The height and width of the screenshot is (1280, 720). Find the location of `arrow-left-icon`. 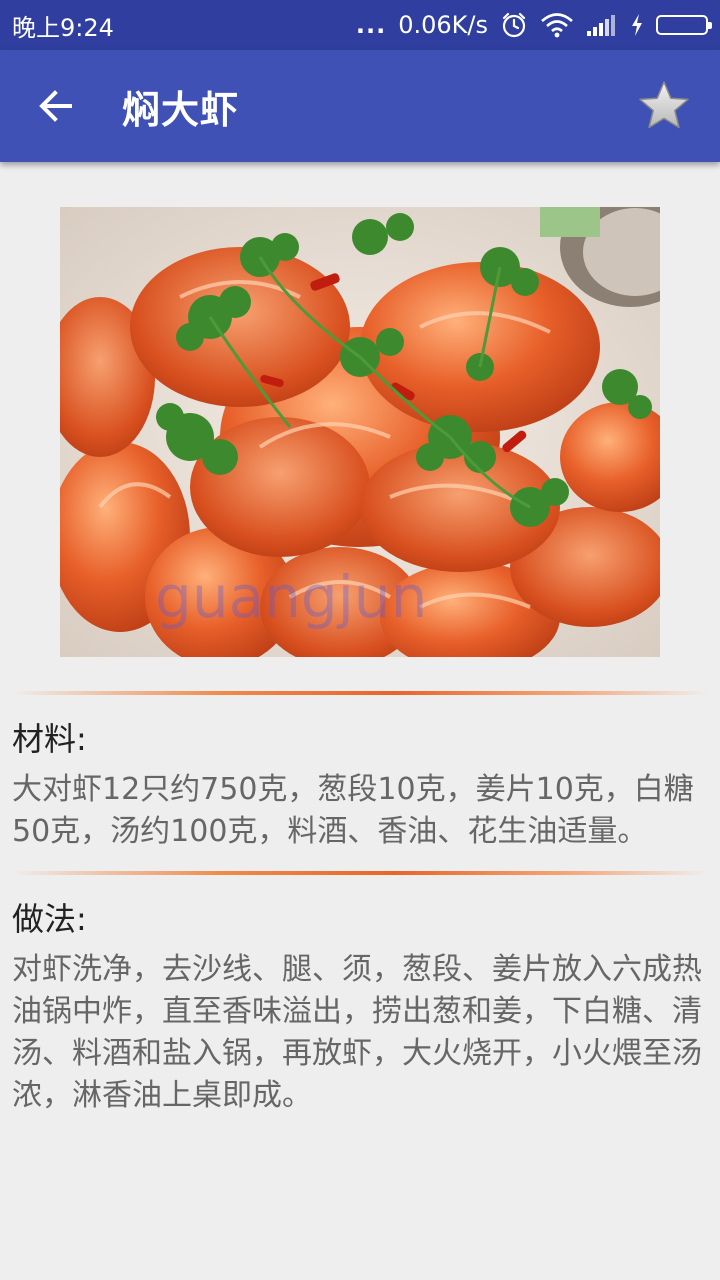

arrow-left-icon is located at coordinates (55, 106).